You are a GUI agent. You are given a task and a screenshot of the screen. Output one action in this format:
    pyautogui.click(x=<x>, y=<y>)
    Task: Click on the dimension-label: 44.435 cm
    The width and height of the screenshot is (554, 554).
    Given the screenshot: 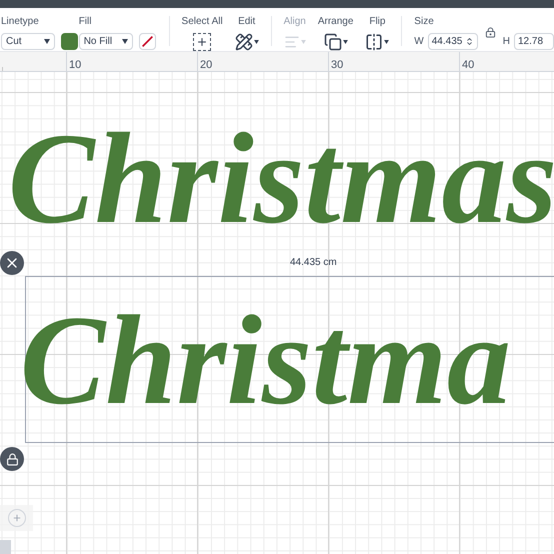 What is the action you would take?
    pyautogui.click(x=313, y=263)
    